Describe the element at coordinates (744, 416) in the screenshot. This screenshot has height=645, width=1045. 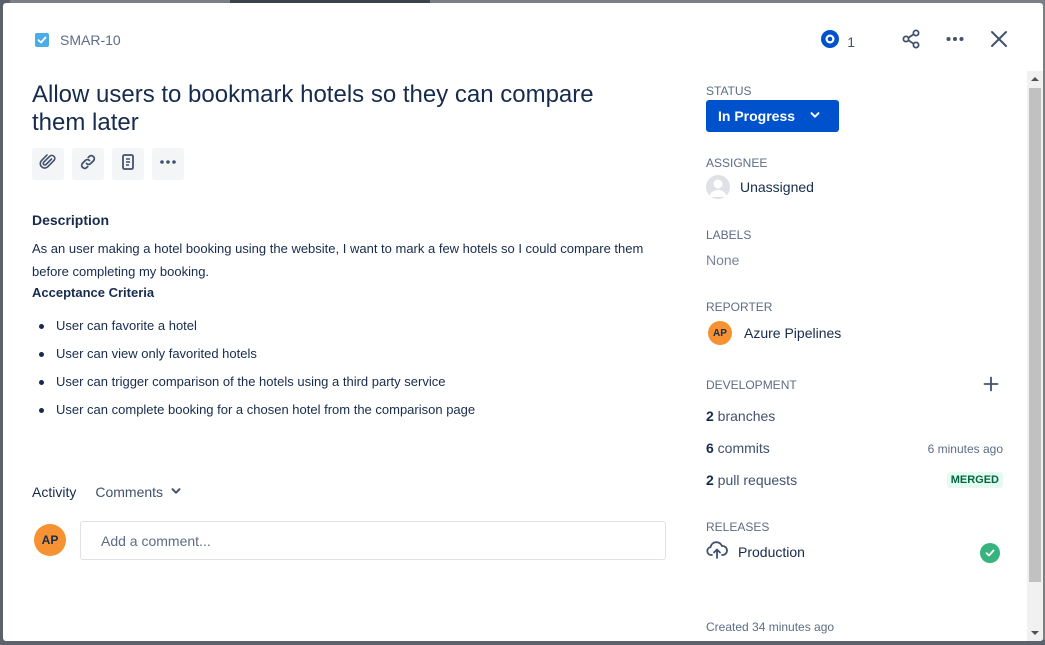
I see `branches-text: branches` at that location.